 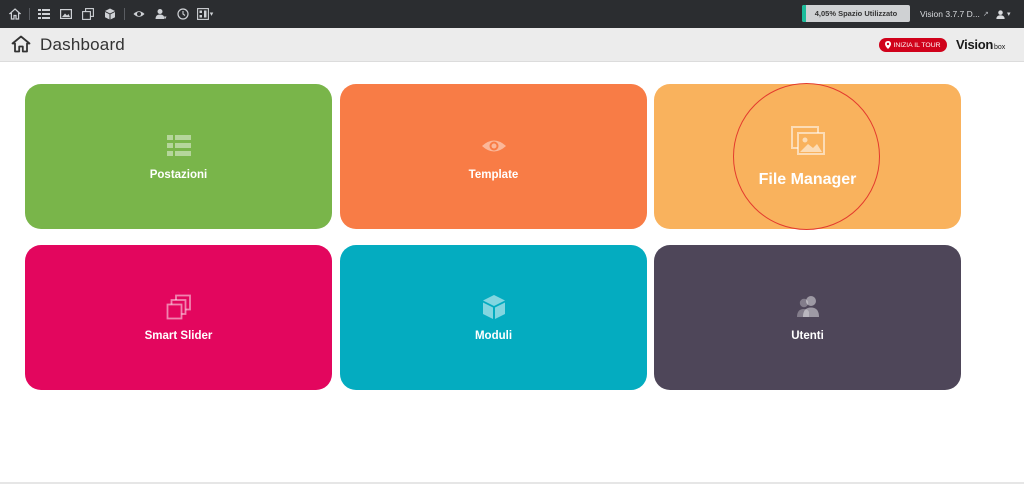 I want to click on logo-sub: box, so click(x=999, y=47).